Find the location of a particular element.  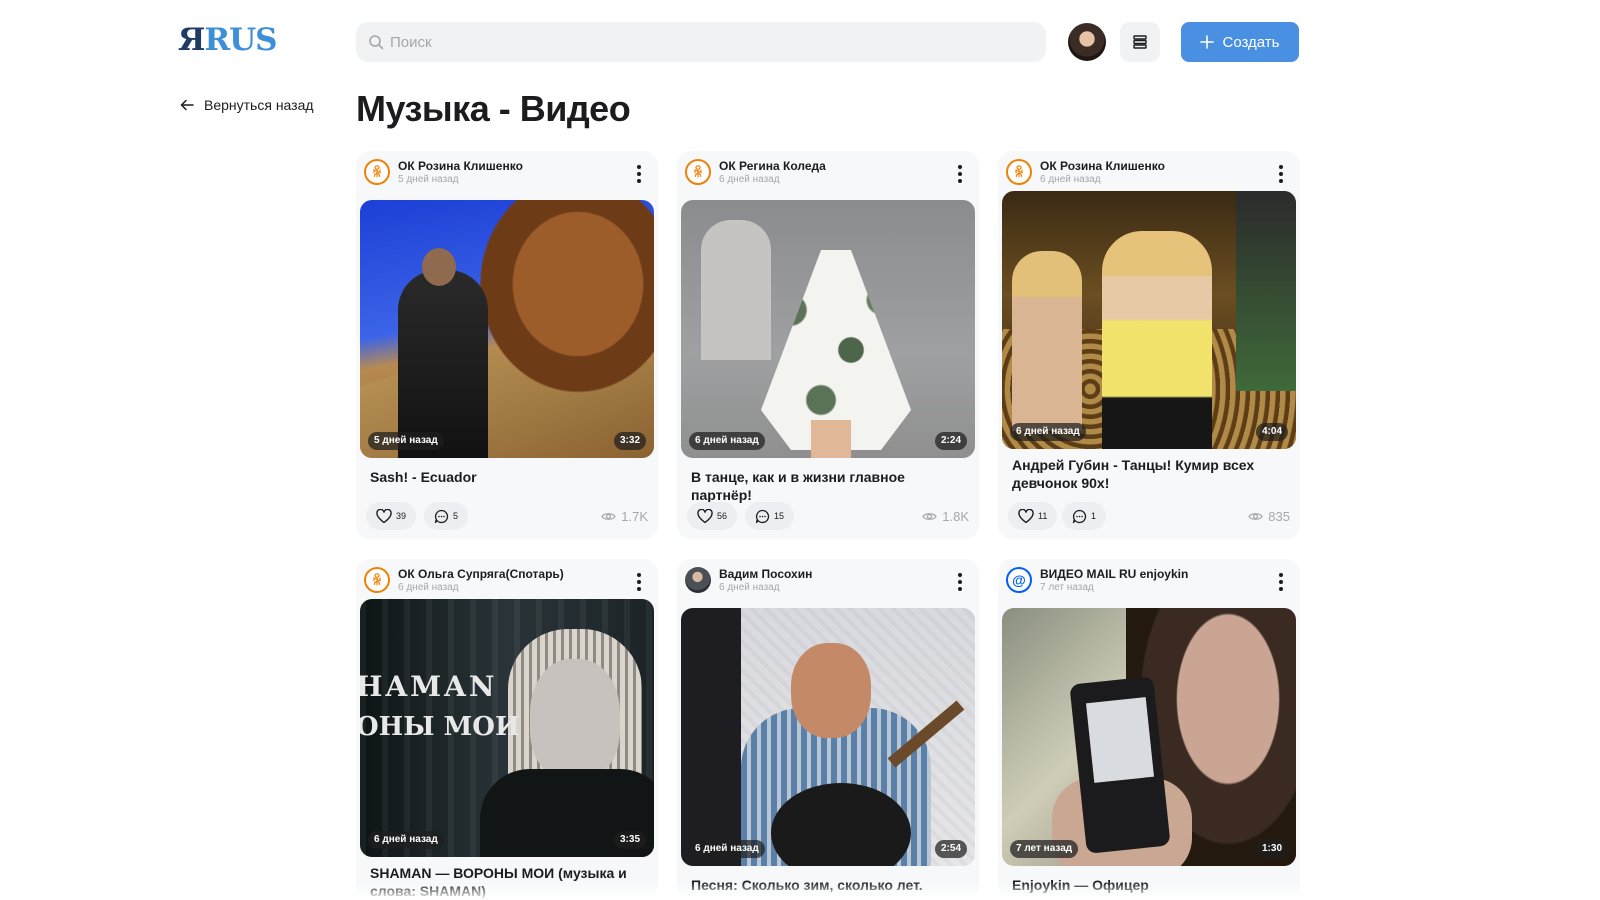

layout-icon is located at coordinates (1140, 42).